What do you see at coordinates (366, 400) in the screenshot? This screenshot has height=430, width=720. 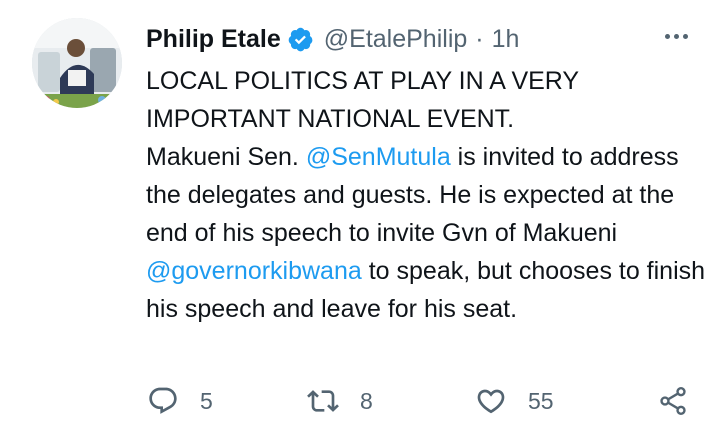 I see `retweet-count: 8` at bounding box center [366, 400].